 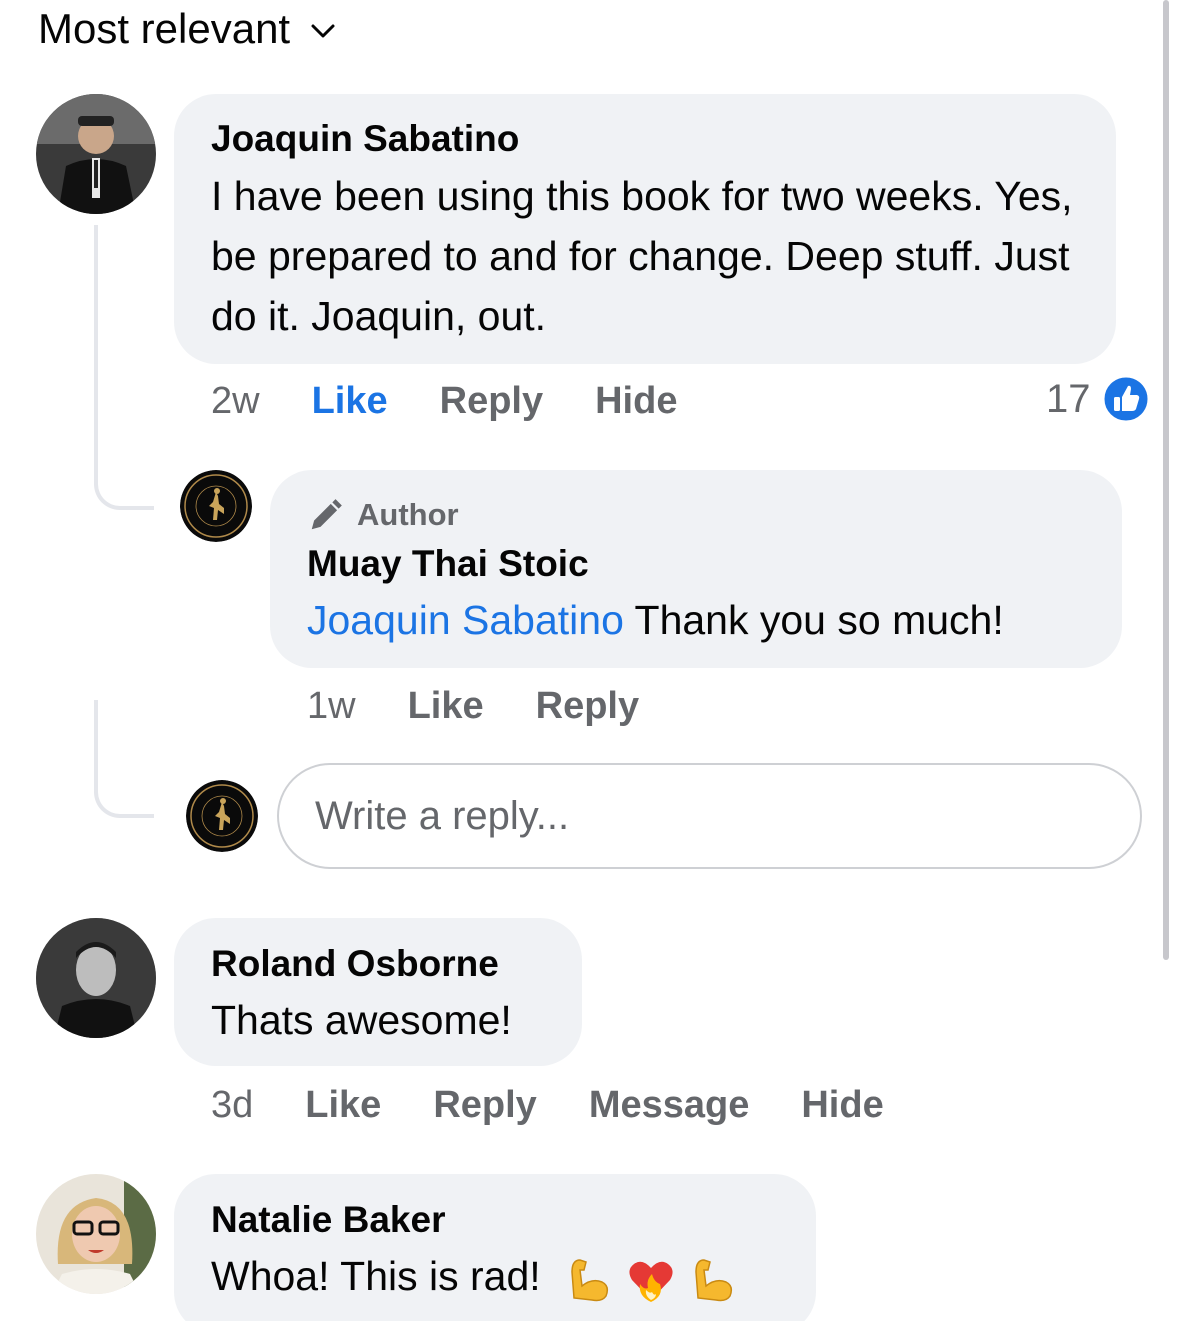 I want to click on comment-actions: 2w Like Reply Hide, so click(x=470, y=401).